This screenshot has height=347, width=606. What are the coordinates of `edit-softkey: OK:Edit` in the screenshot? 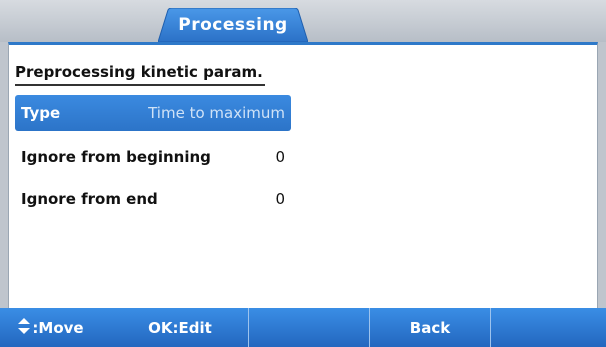 It's located at (180, 327).